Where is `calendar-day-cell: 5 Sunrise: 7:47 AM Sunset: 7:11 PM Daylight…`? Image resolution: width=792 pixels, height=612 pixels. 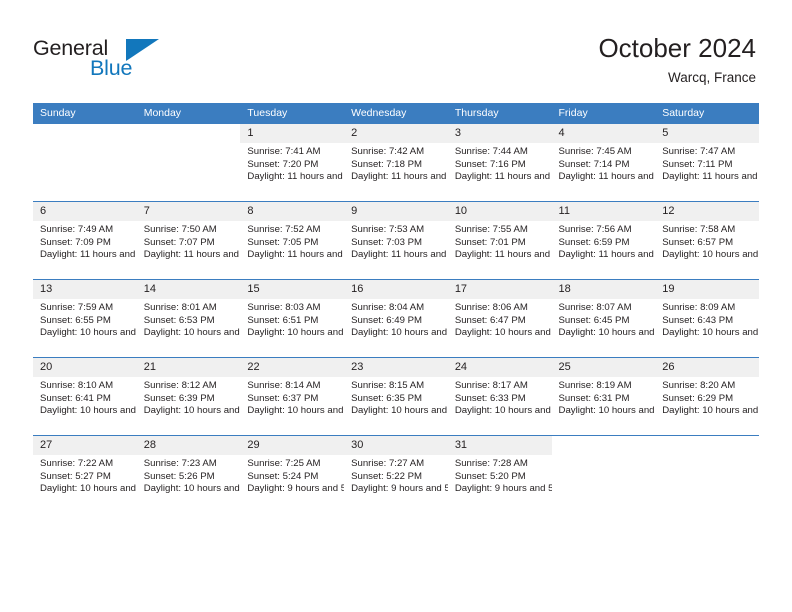 calendar-day-cell: 5 Sunrise: 7:47 AM Sunset: 7:11 PM Daylight… is located at coordinates (707, 163).